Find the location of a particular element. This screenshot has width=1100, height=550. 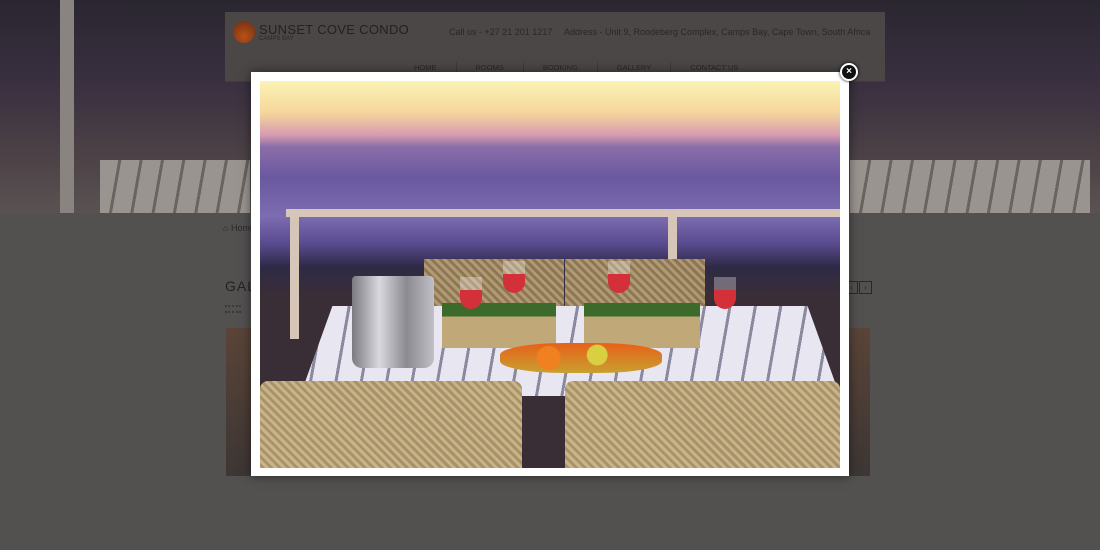

wave-divider-icon is located at coordinates (233, 309).